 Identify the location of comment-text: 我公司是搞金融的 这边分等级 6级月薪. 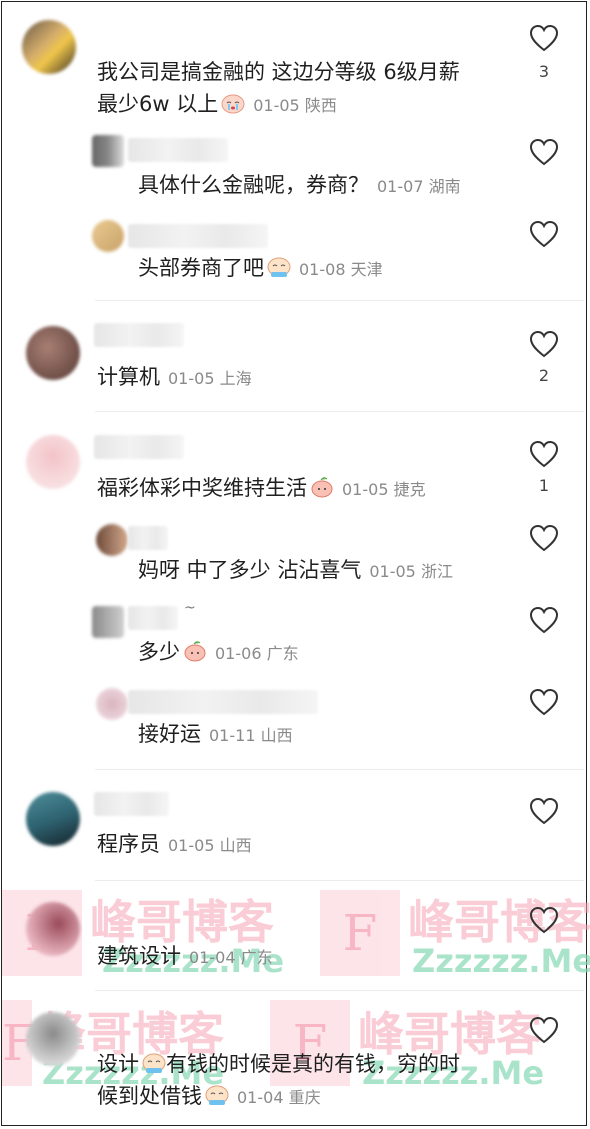
(278, 72).